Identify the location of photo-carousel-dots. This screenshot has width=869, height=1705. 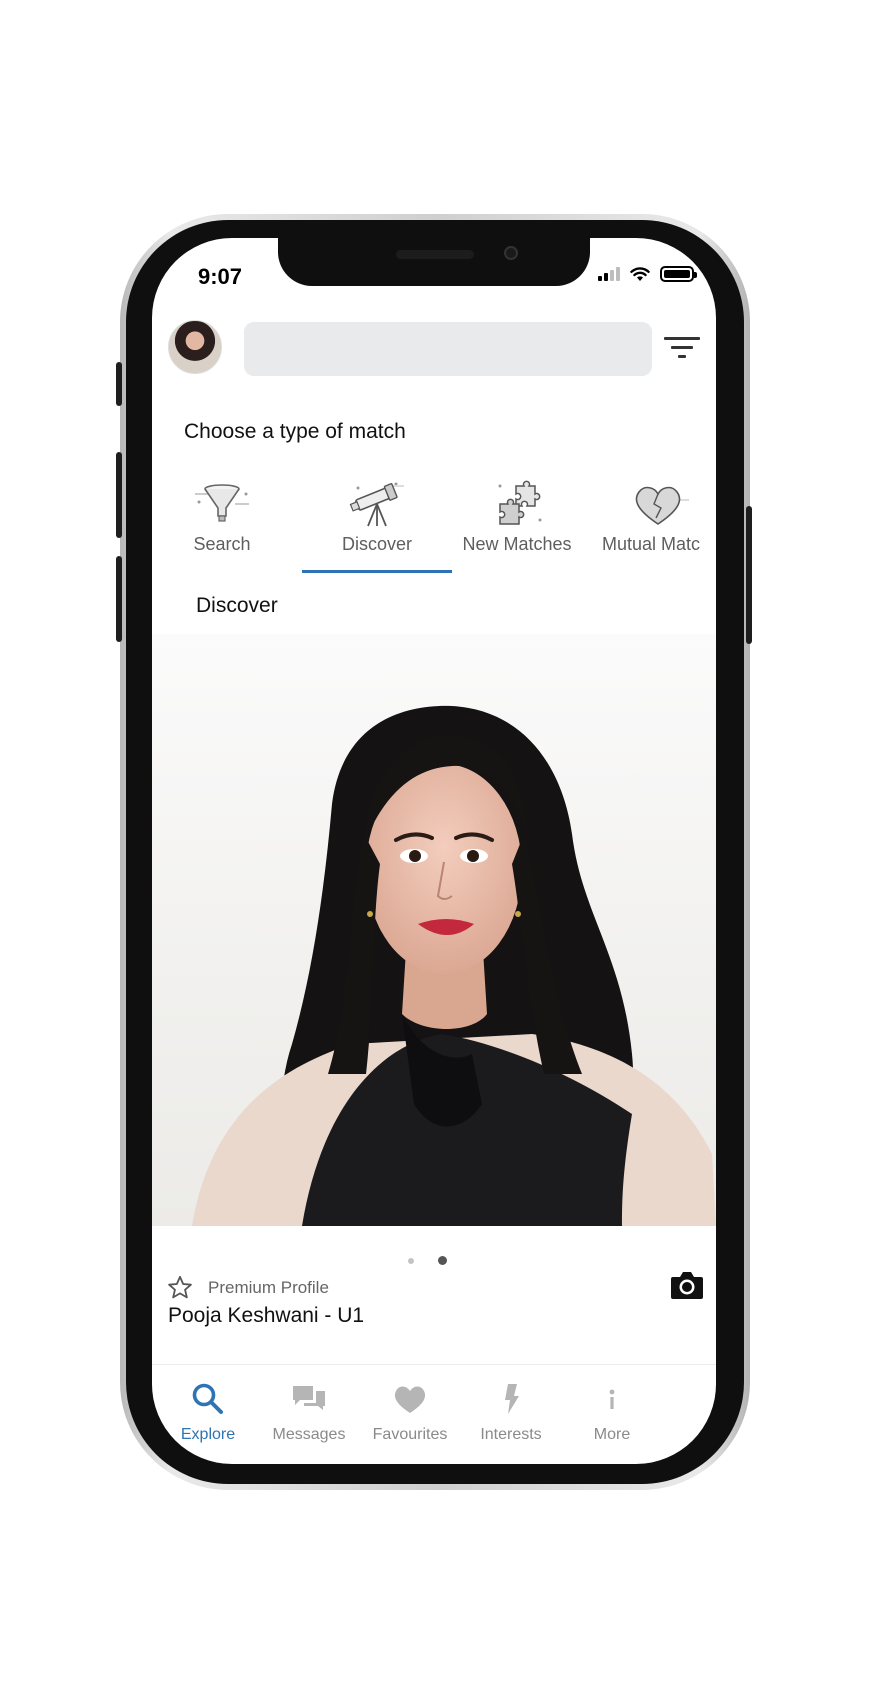
(427, 1260).